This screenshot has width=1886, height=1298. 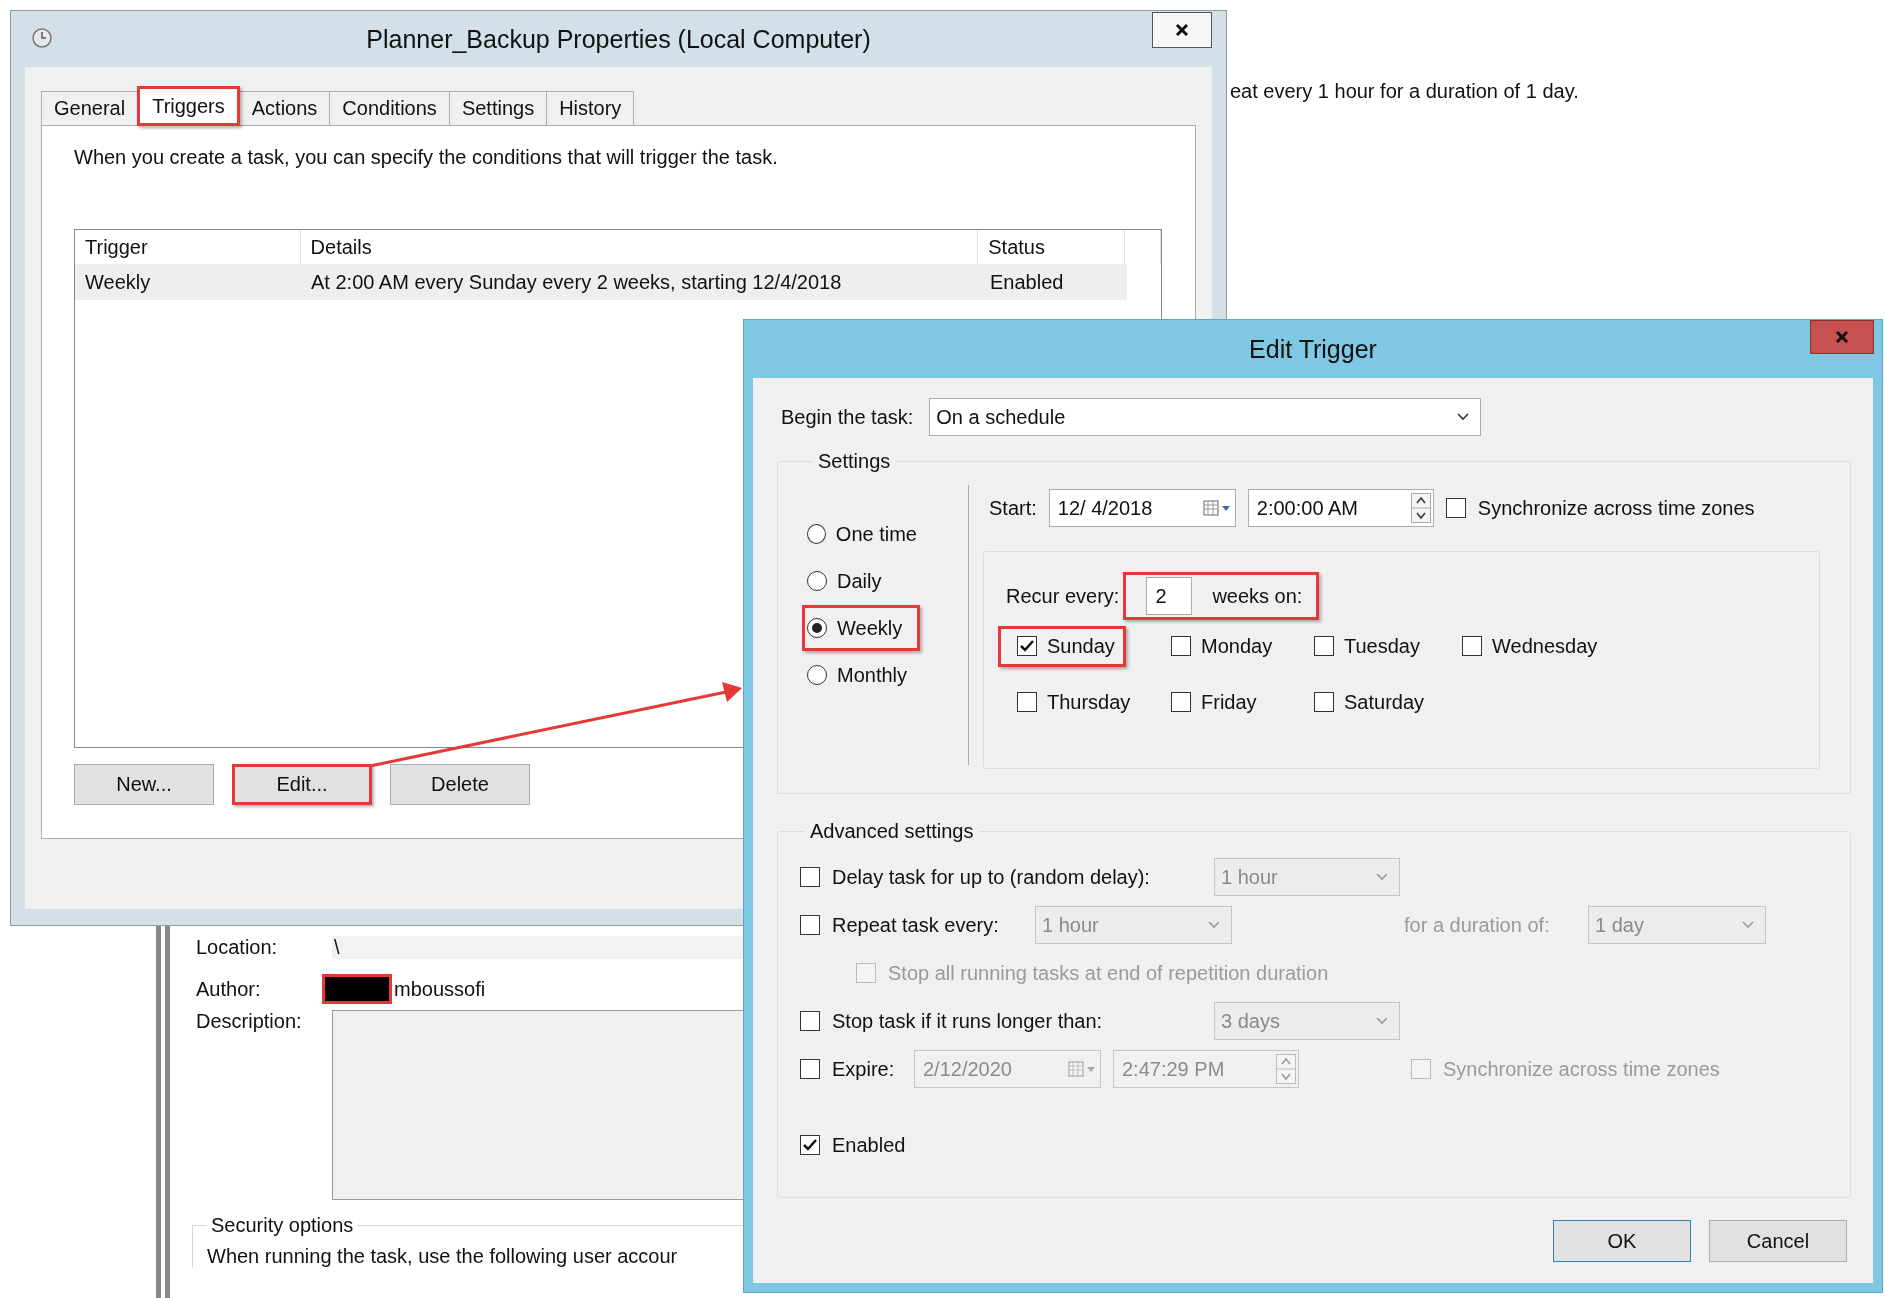 I want to click on checkbox-label: Saturday, so click(x=1384, y=702).